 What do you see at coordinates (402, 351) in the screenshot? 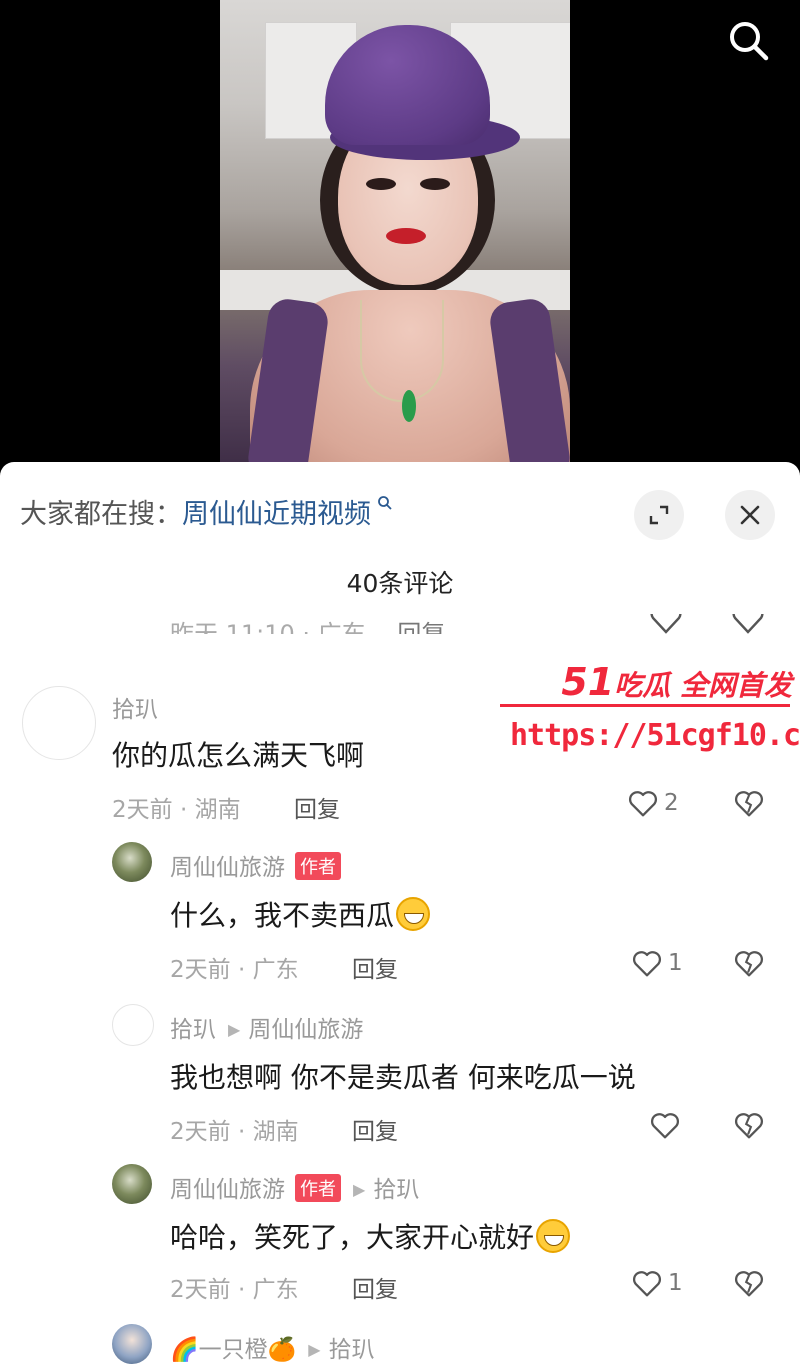
I see `necklace-chain` at bounding box center [402, 351].